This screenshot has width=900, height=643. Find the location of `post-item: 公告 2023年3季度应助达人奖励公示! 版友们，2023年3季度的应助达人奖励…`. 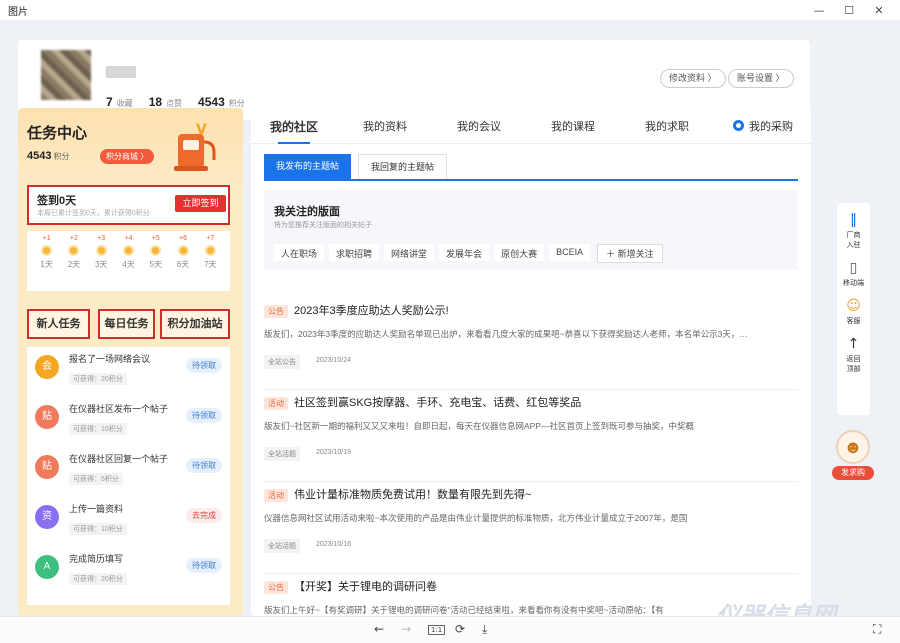

post-item: 公告 2023年3季度应助达人奖励公示! 版友们，2023年3季度的应助达人奖励… is located at coordinates (531, 344).